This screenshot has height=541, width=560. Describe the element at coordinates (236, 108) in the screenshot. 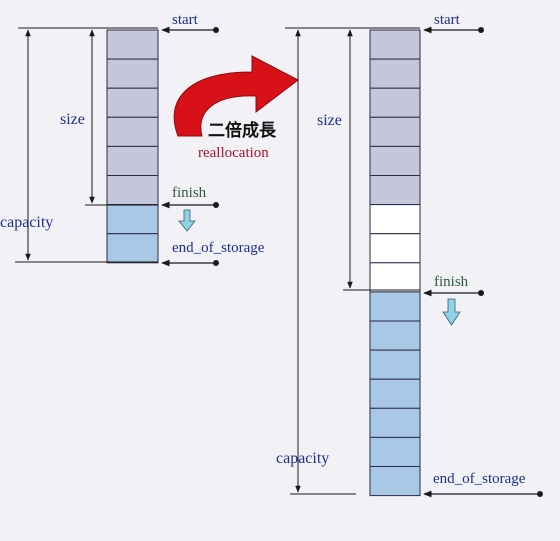

I see `growth-indicator: 二倍成長 reallocation` at that location.